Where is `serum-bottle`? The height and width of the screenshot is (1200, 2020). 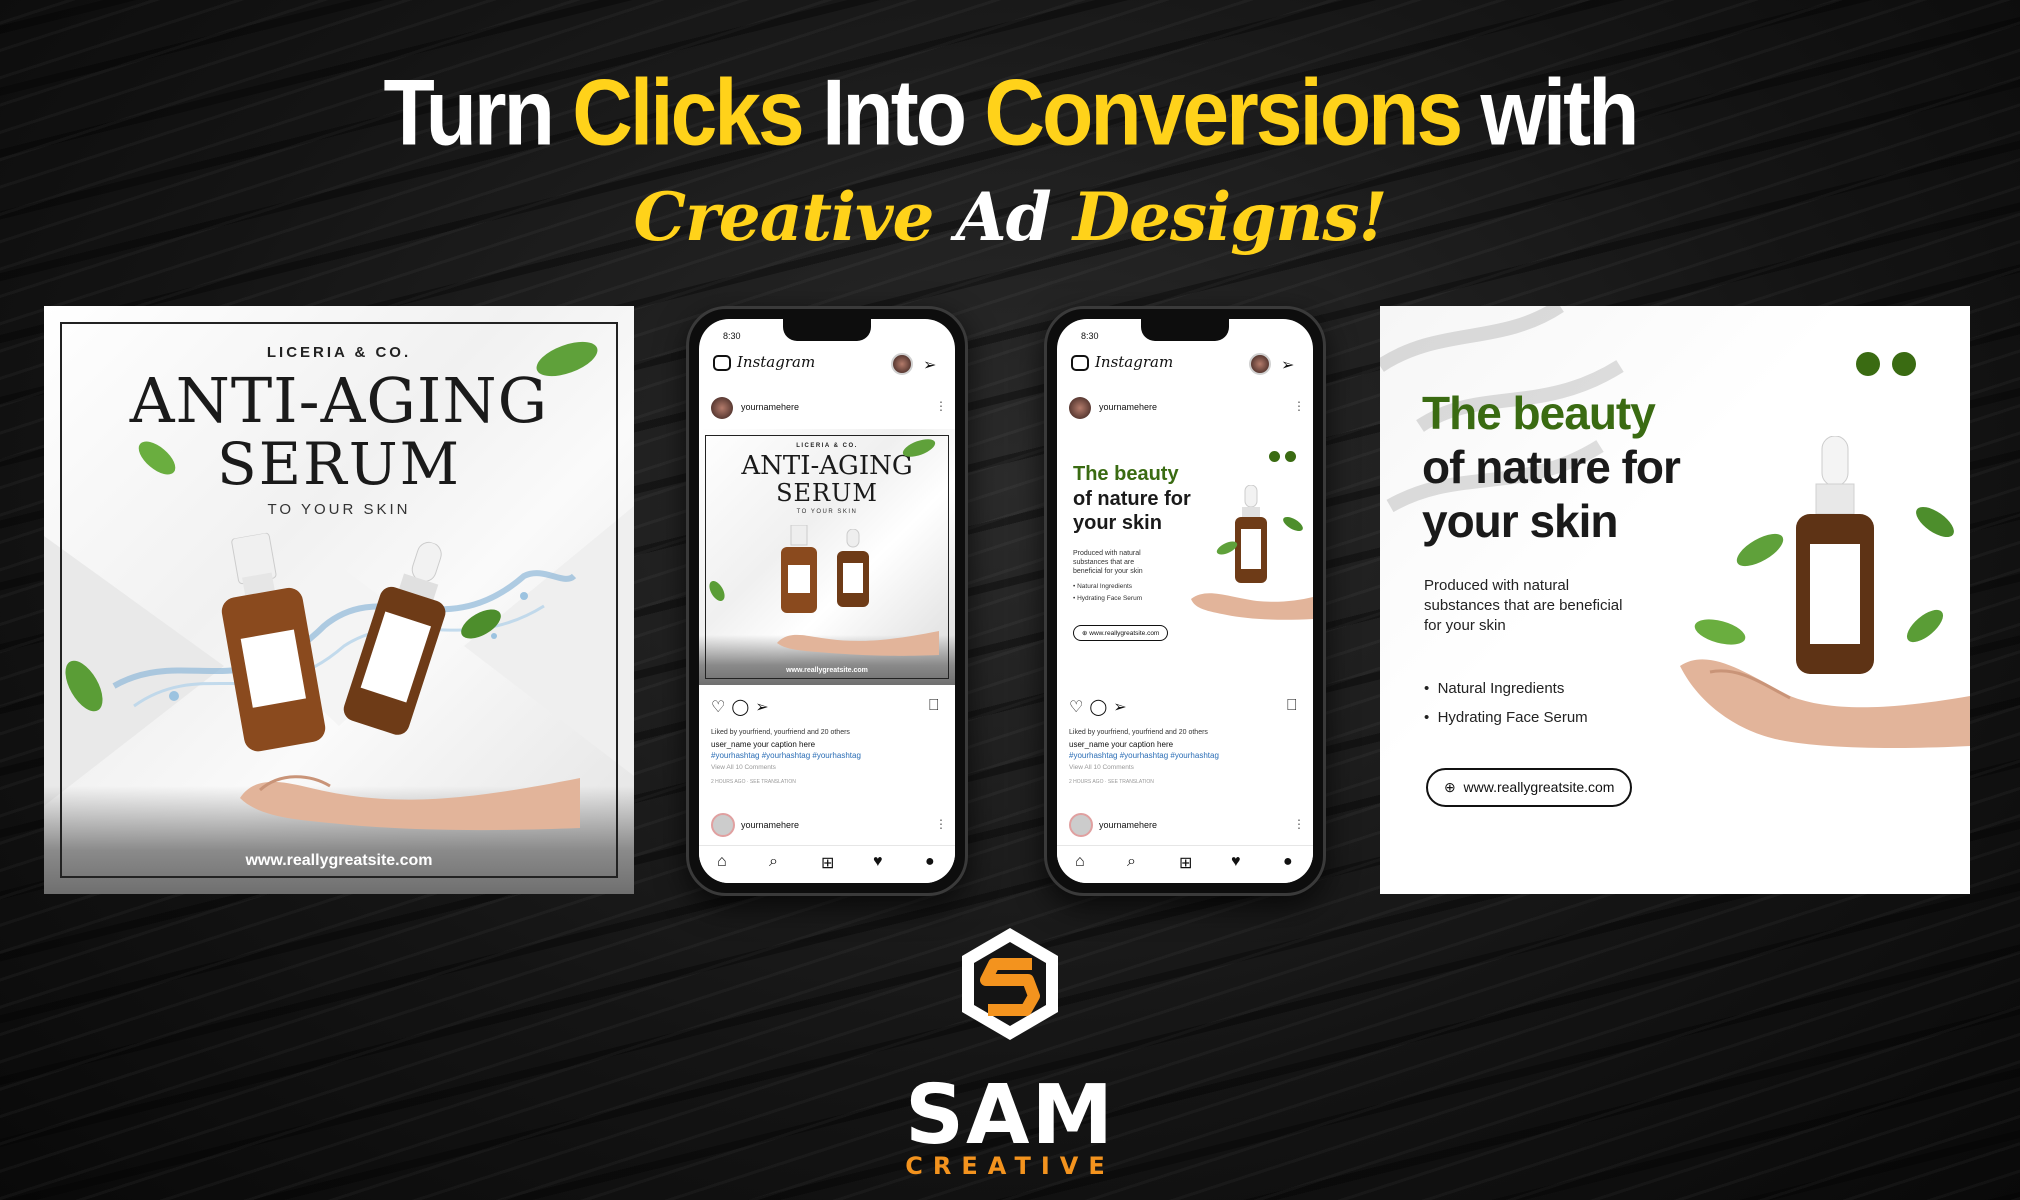
serum-bottle is located at coordinates (799, 569).